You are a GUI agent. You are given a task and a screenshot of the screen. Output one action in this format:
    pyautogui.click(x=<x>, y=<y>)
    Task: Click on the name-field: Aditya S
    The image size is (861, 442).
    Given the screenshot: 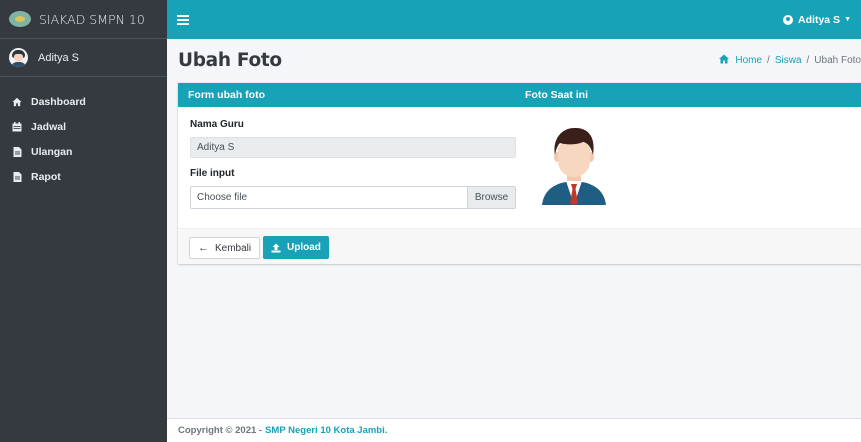 What is the action you would take?
    pyautogui.click(x=353, y=147)
    